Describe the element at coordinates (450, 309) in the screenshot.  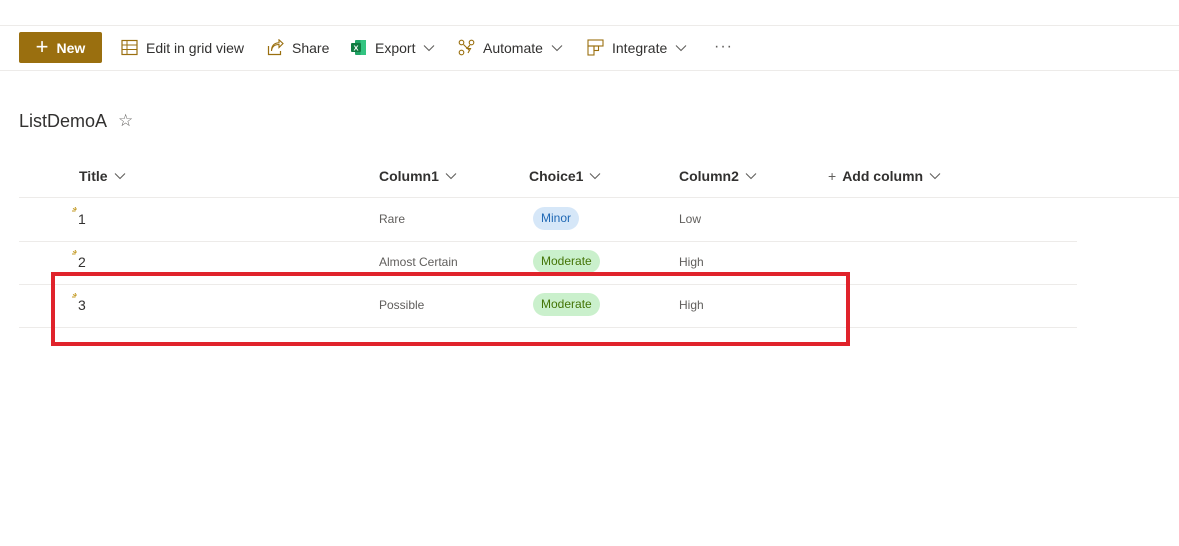
I see `highlight-box` at that location.